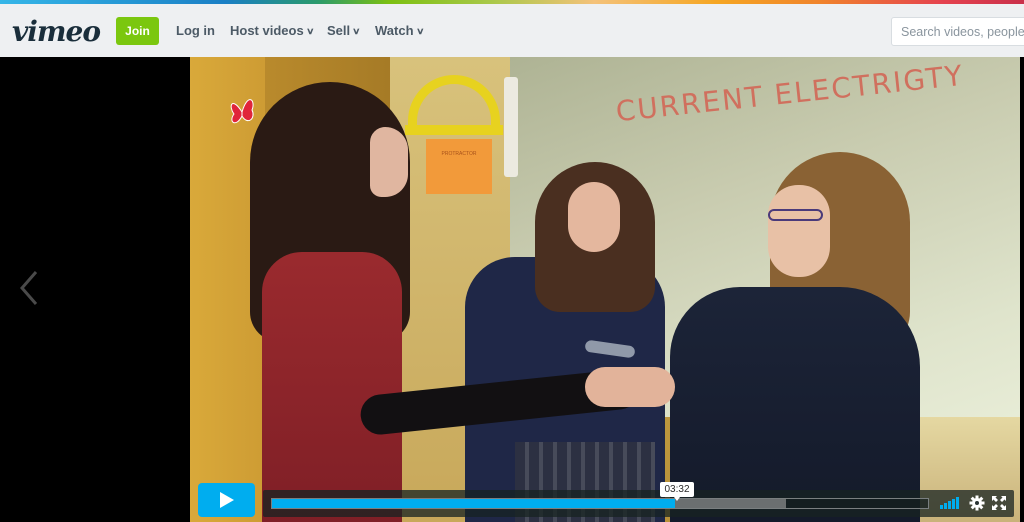 The width and height of the screenshot is (1024, 522). Describe the element at coordinates (389, 162) in the screenshot. I see `student-left-face` at that location.